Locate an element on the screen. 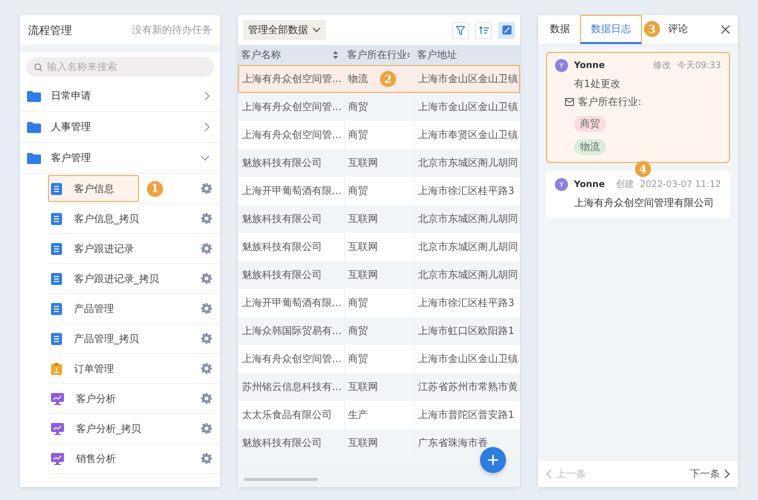  column-header: 客户地址 is located at coordinates (467, 55).